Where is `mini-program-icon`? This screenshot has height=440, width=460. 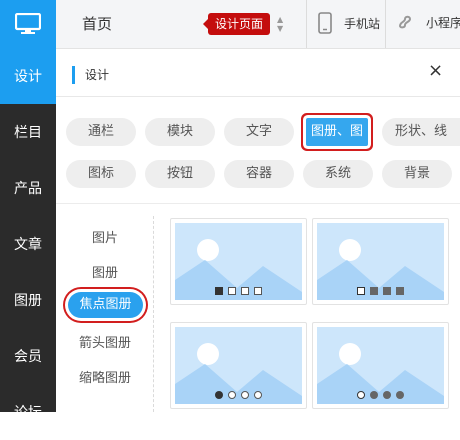
mini-program-icon is located at coordinates (405, 22).